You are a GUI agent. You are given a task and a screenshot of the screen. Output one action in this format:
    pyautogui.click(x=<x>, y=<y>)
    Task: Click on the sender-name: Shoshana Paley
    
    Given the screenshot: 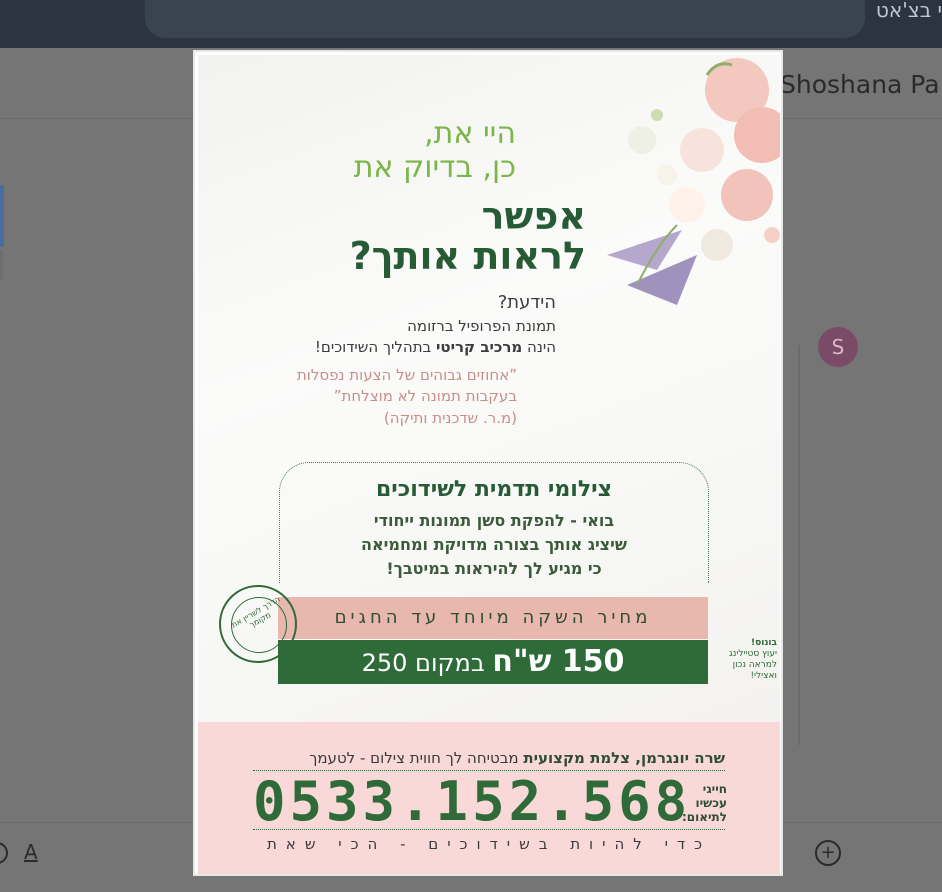 What is the action you would take?
    pyautogui.click(x=861, y=84)
    